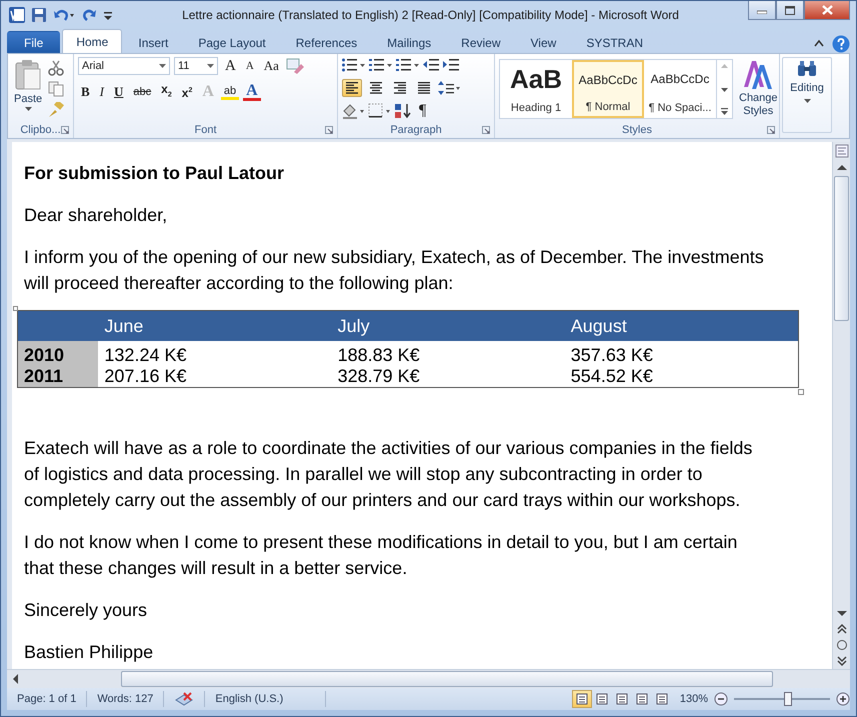 The width and height of the screenshot is (857, 717). I want to click on shading-icon, so click(353, 111).